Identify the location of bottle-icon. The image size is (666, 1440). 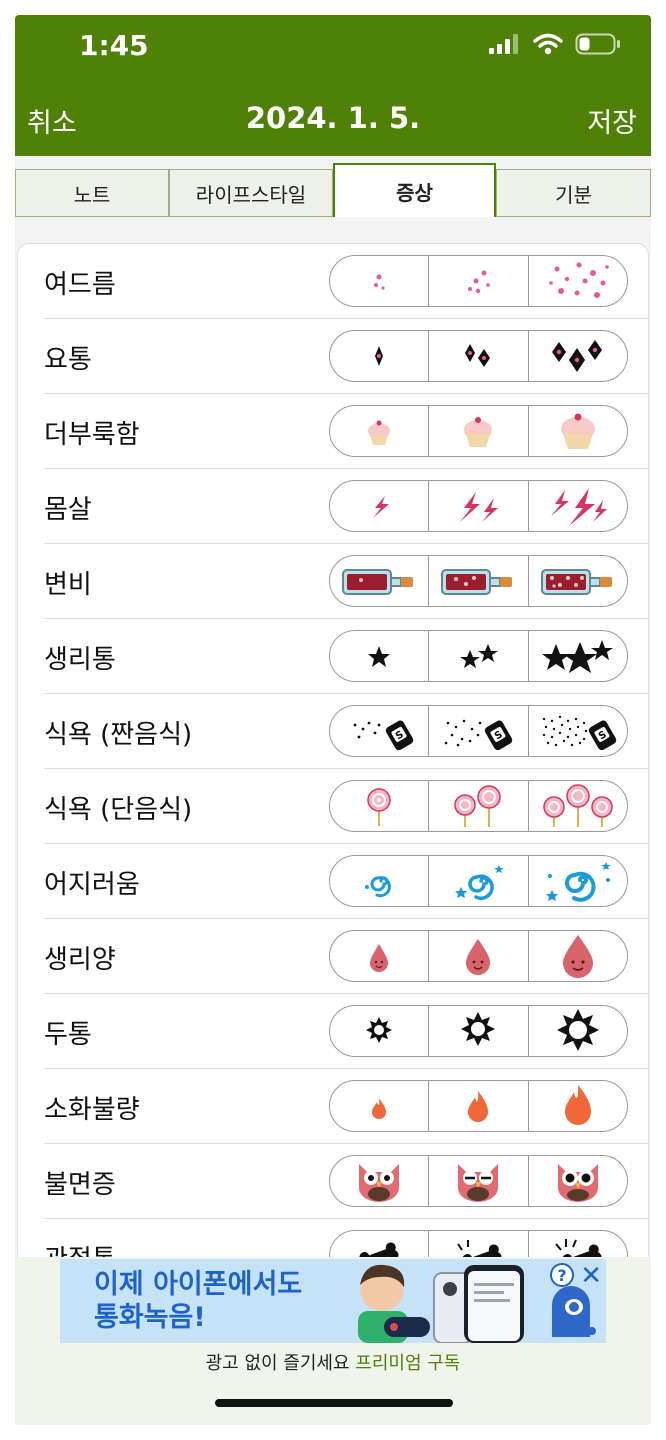
(378, 582).